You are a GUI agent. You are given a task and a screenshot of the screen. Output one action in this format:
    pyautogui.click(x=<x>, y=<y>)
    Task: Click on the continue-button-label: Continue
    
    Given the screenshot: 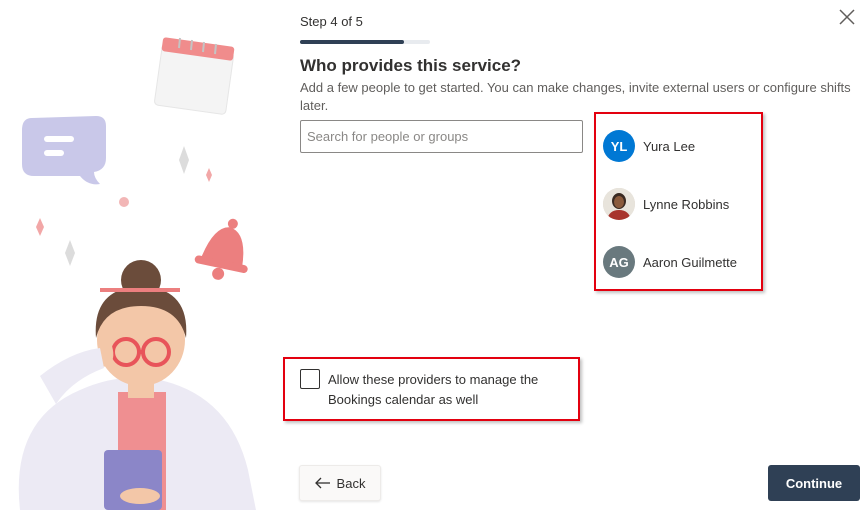 What is the action you would take?
    pyautogui.click(x=814, y=483)
    